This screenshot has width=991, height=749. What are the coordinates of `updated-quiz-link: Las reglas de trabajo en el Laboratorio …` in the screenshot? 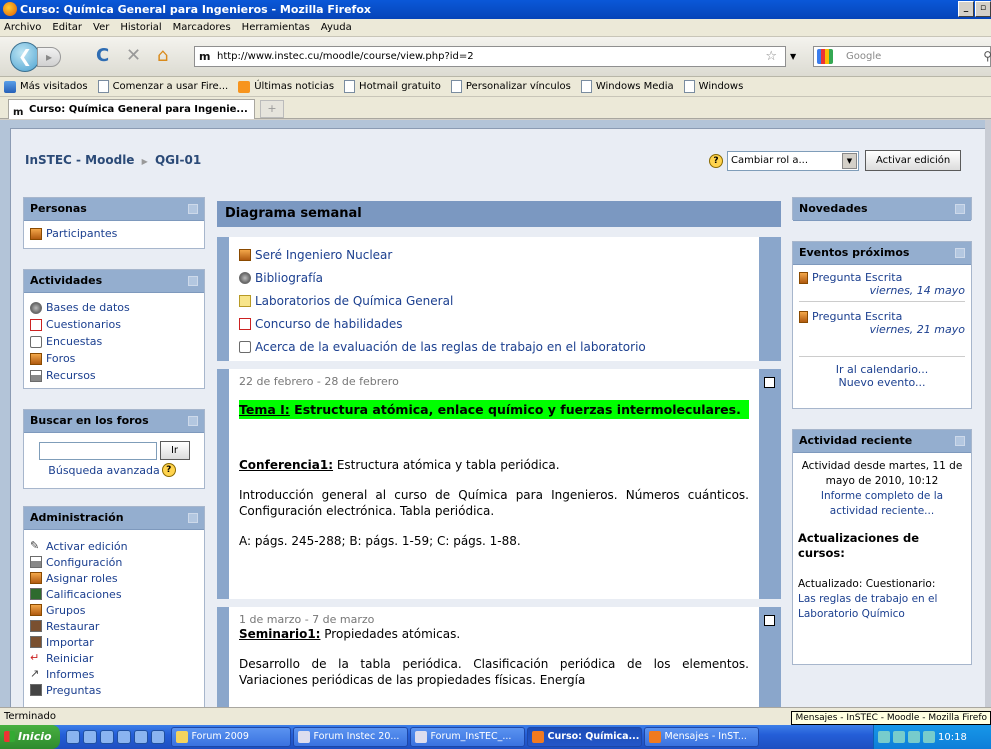 It's located at (882, 607).